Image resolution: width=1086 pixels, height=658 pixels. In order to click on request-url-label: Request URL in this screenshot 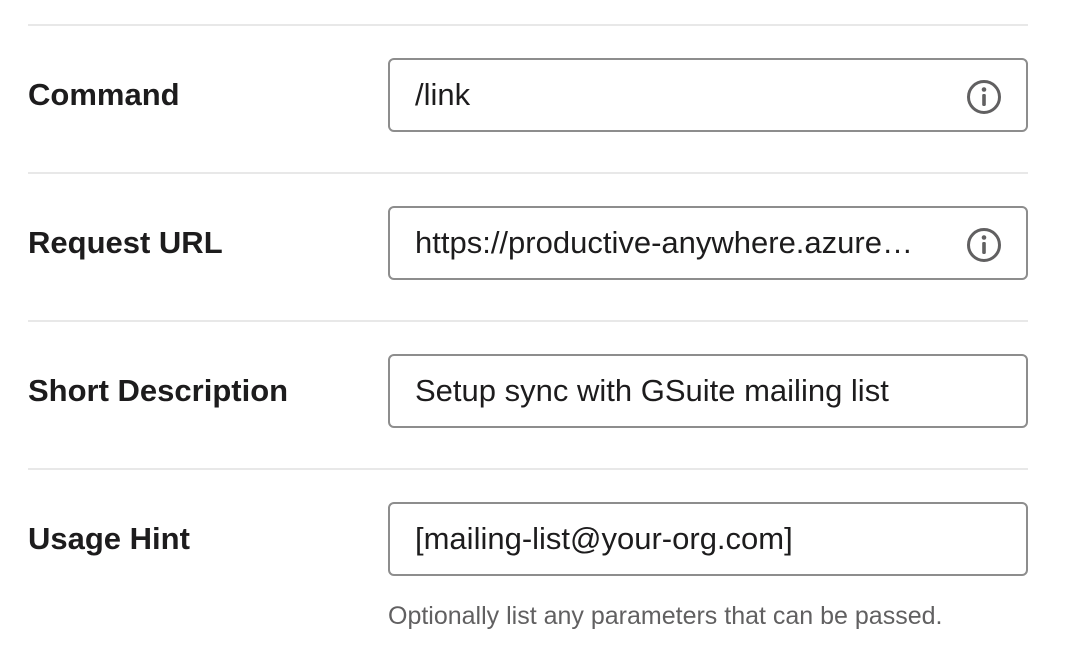, I will do `click(125, 242)`.